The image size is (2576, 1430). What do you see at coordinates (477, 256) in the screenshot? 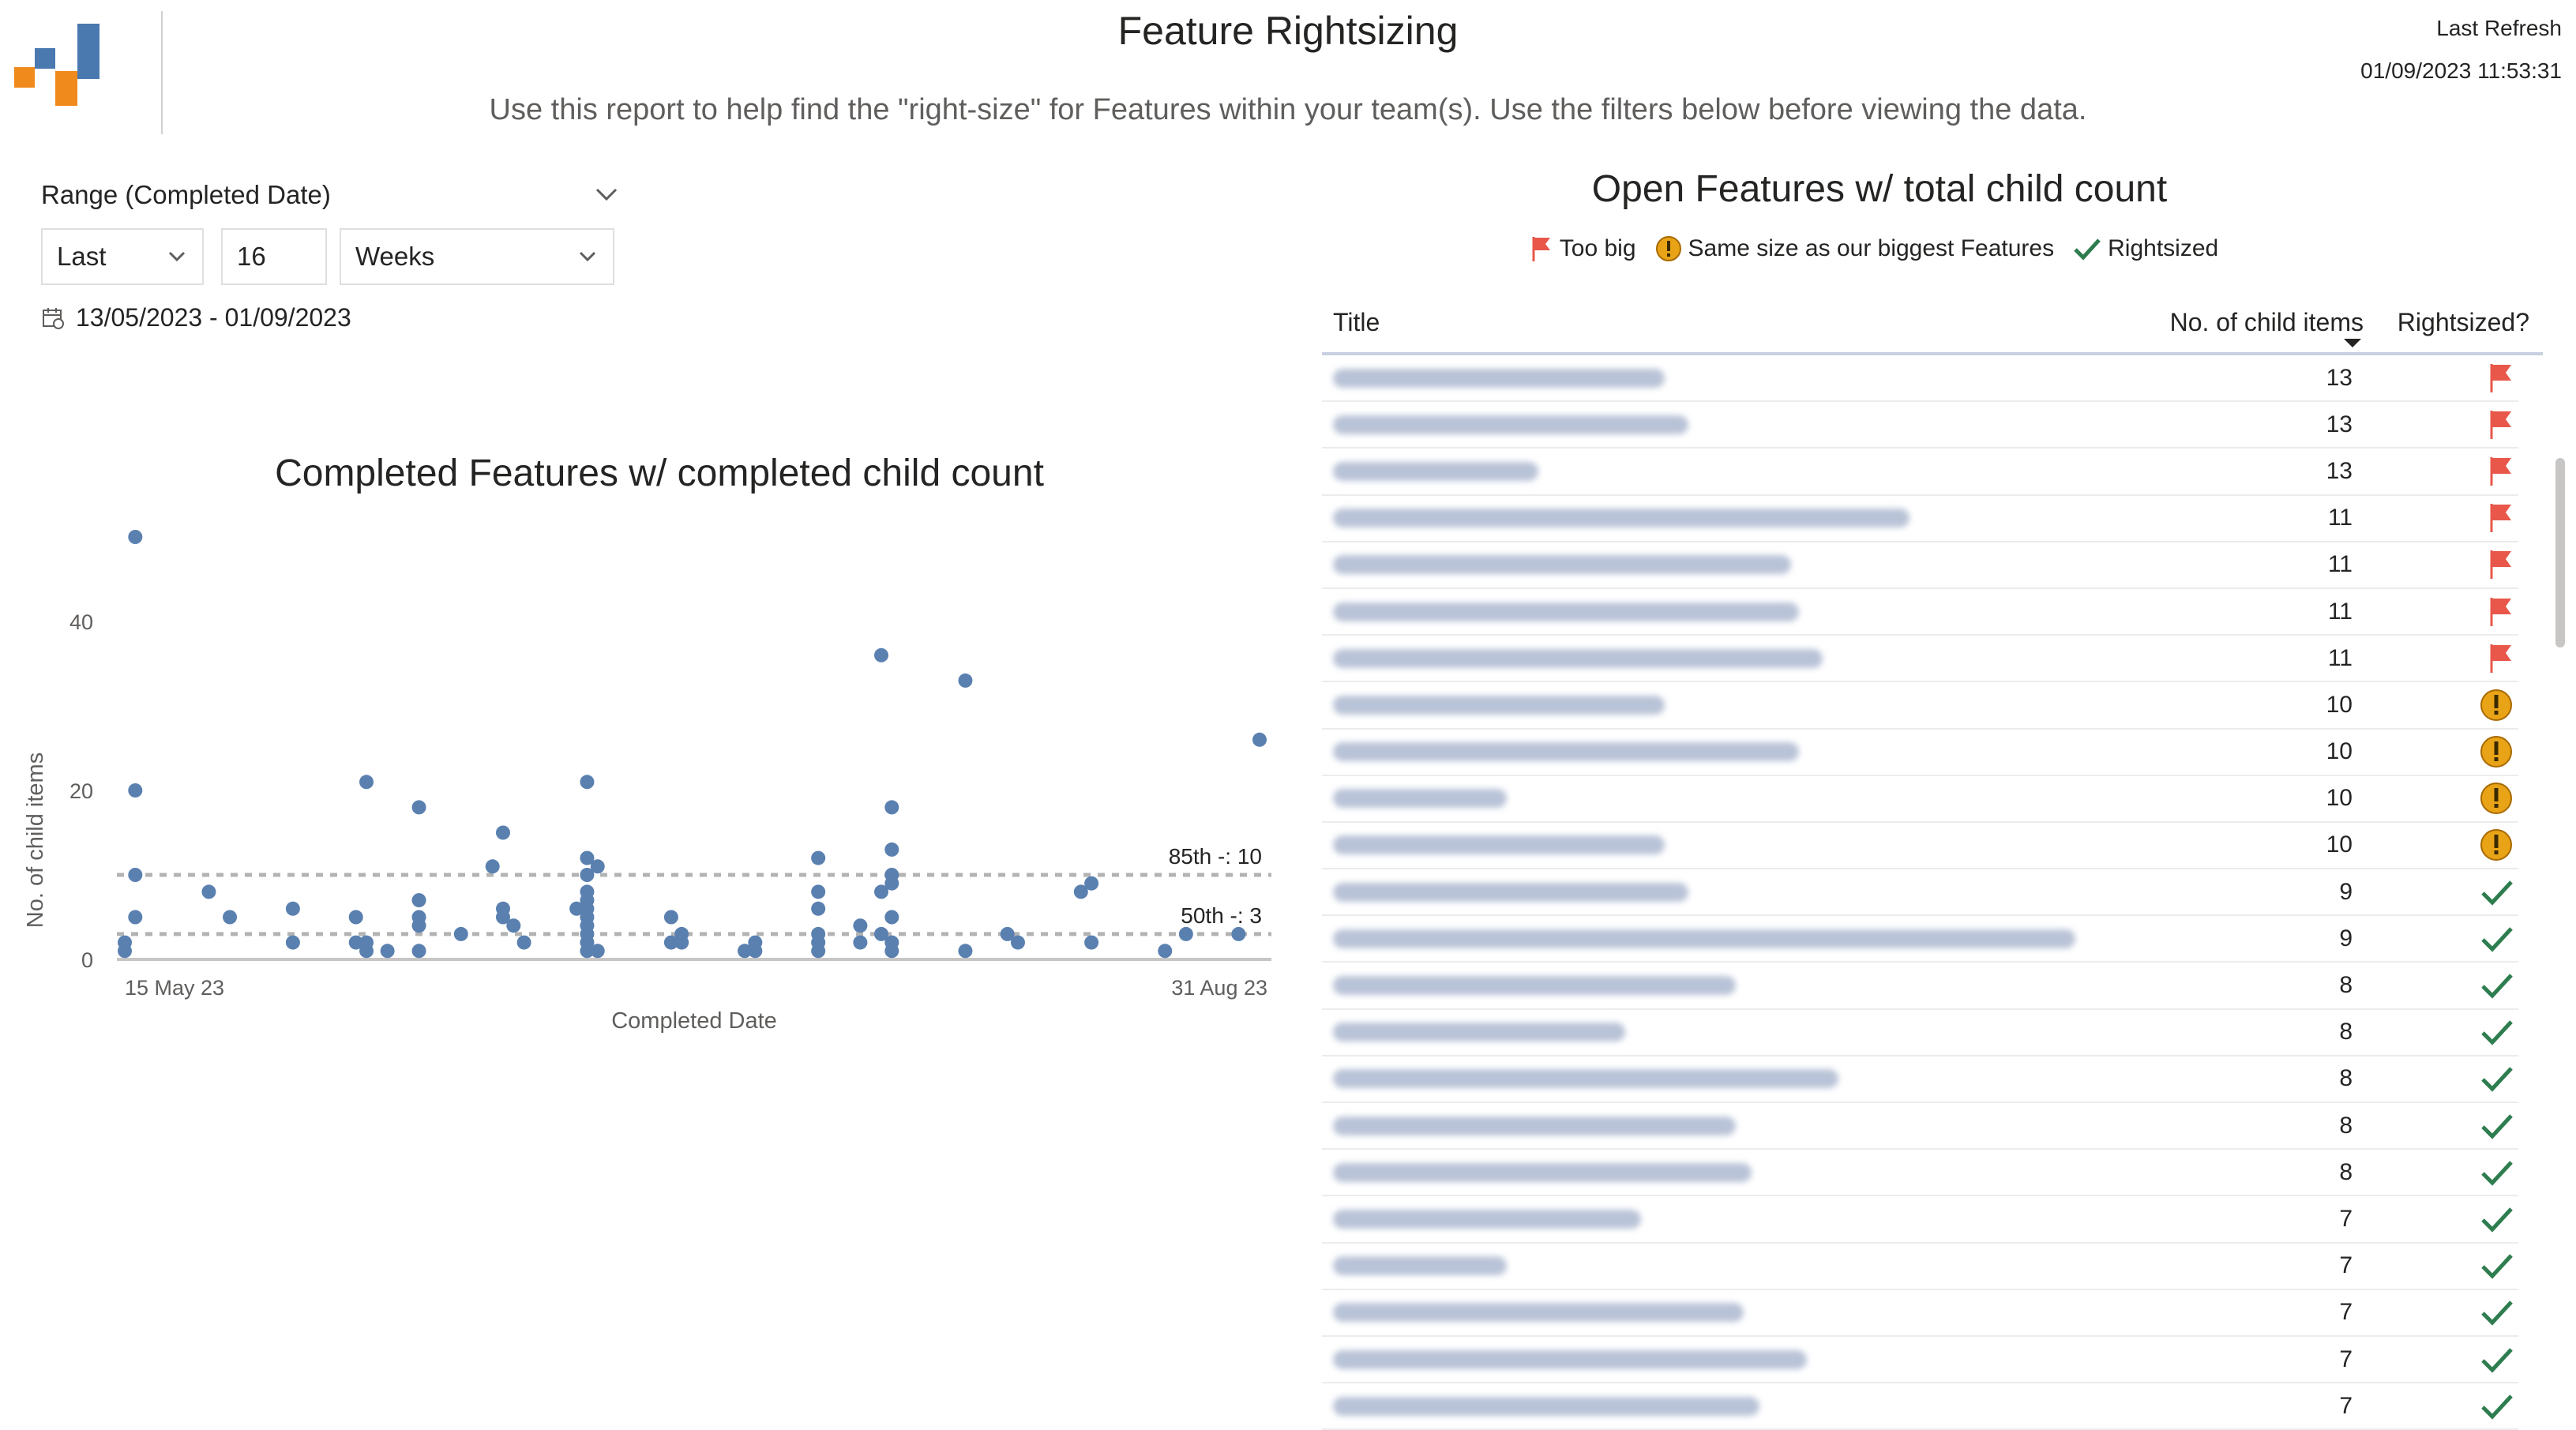
I see `range-unit-dropdown: Weeks` at bounding box center [477, 256].